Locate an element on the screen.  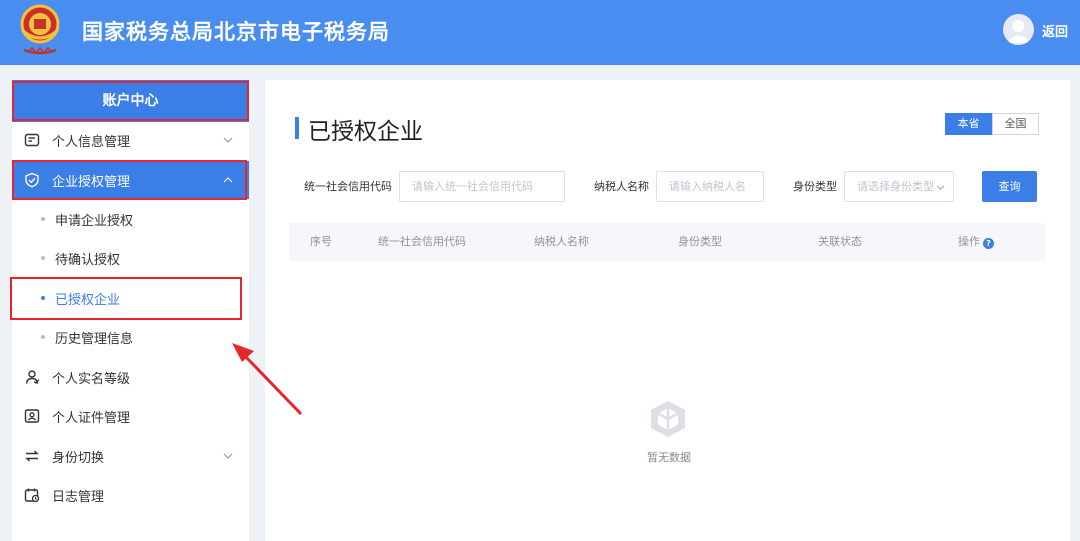
identity-type-placeholder: 请选择身份类型 is located at coordinates (895, 186).